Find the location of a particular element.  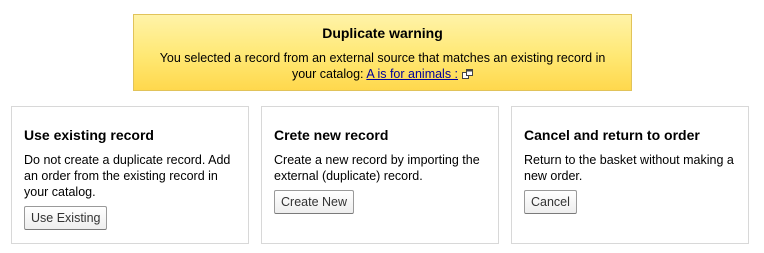

existing-record-link: A is for animals : is located at coordinates (412, 74).